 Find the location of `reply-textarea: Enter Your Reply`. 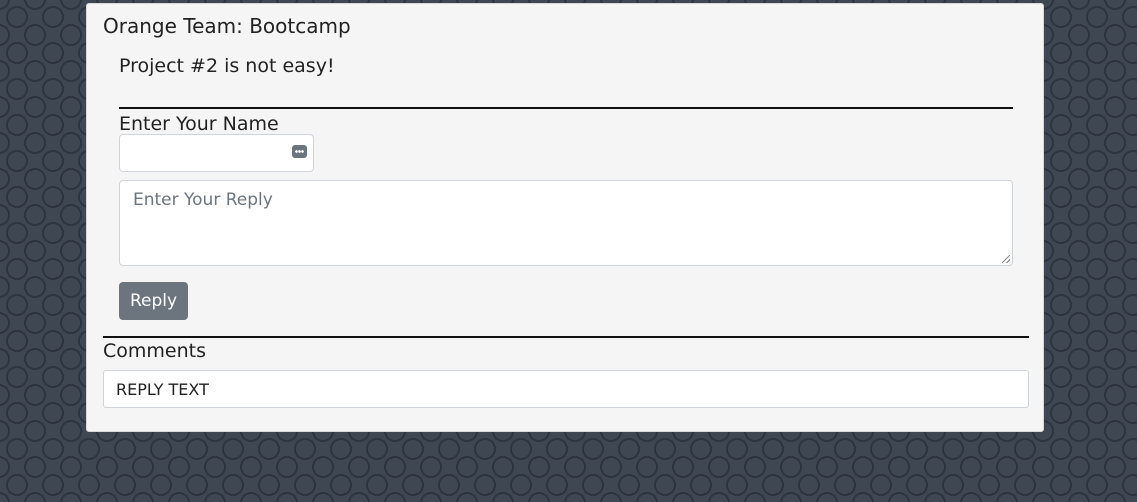

reply-textarea: Enter Your Reply is located at coordinates (566, 223).